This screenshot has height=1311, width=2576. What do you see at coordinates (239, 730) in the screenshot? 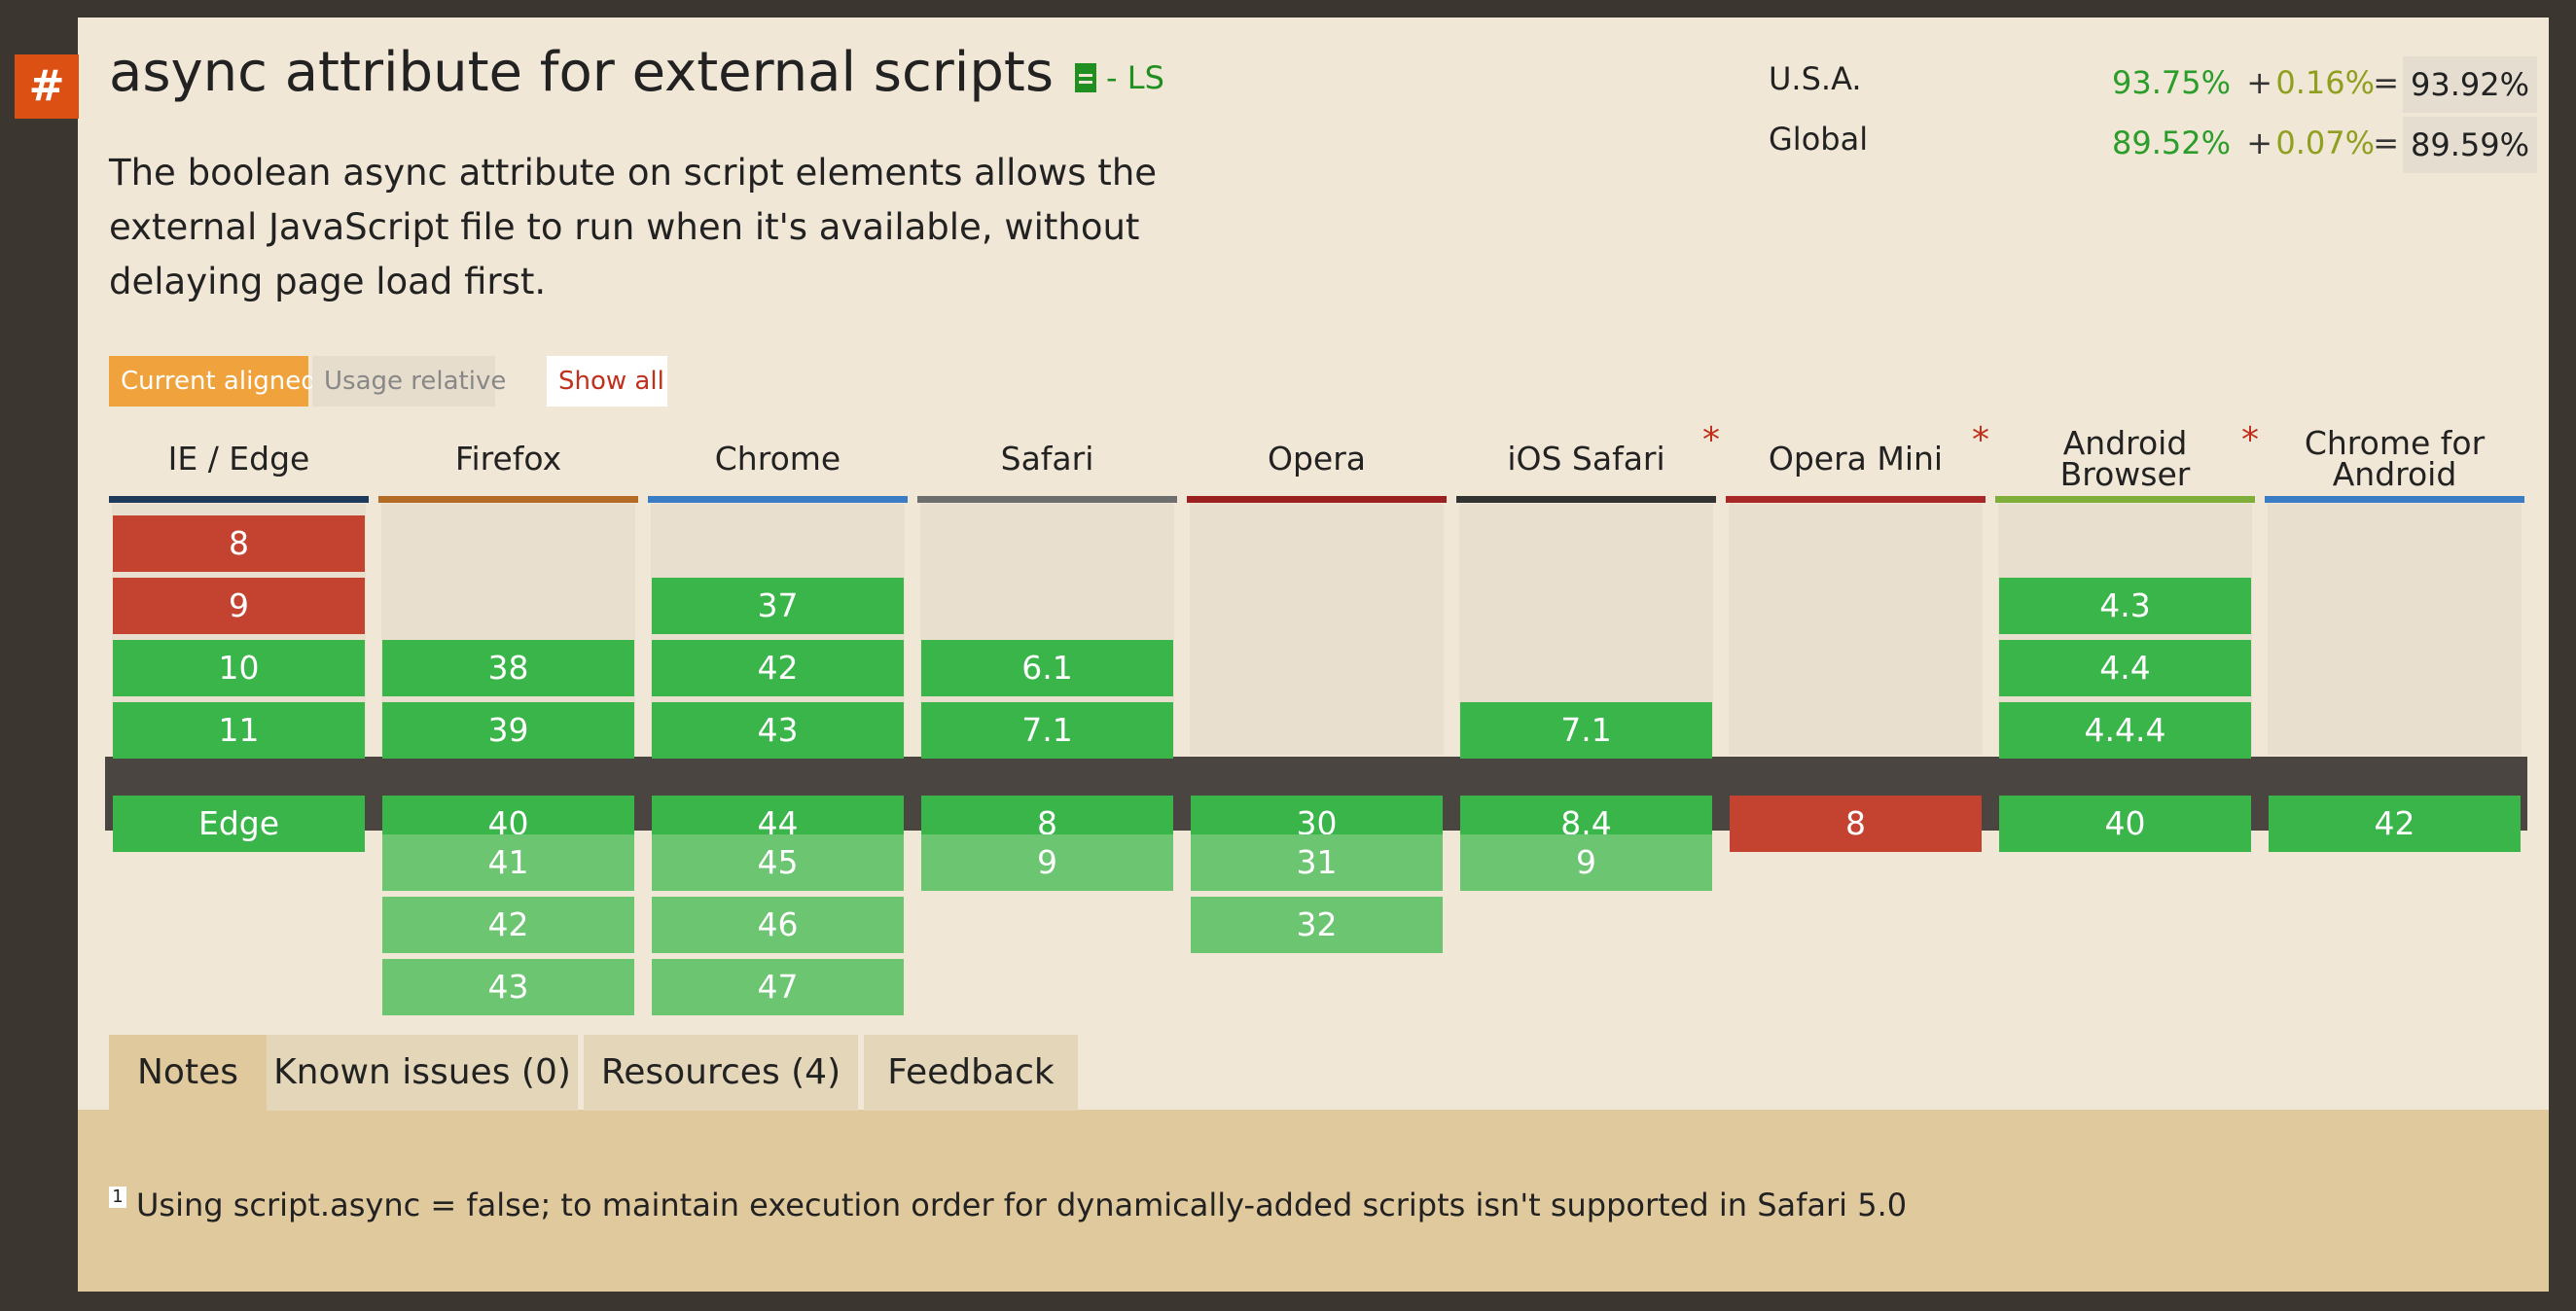
I see `version-cell: 11` at bounding box center [239, 730].